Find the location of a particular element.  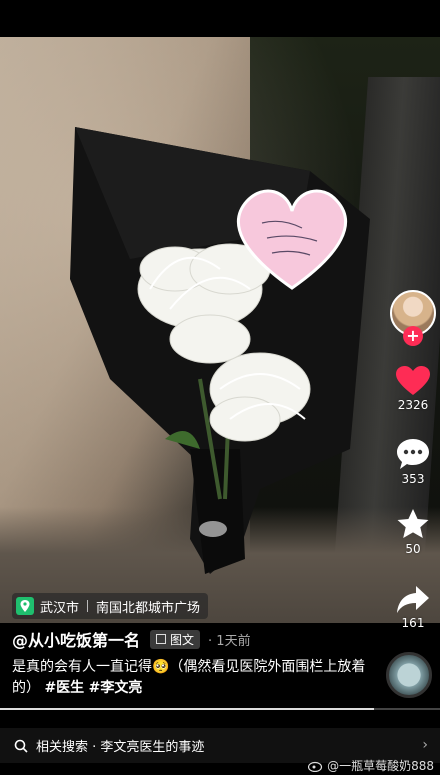

location-divider is located at coordinates (88, 606).